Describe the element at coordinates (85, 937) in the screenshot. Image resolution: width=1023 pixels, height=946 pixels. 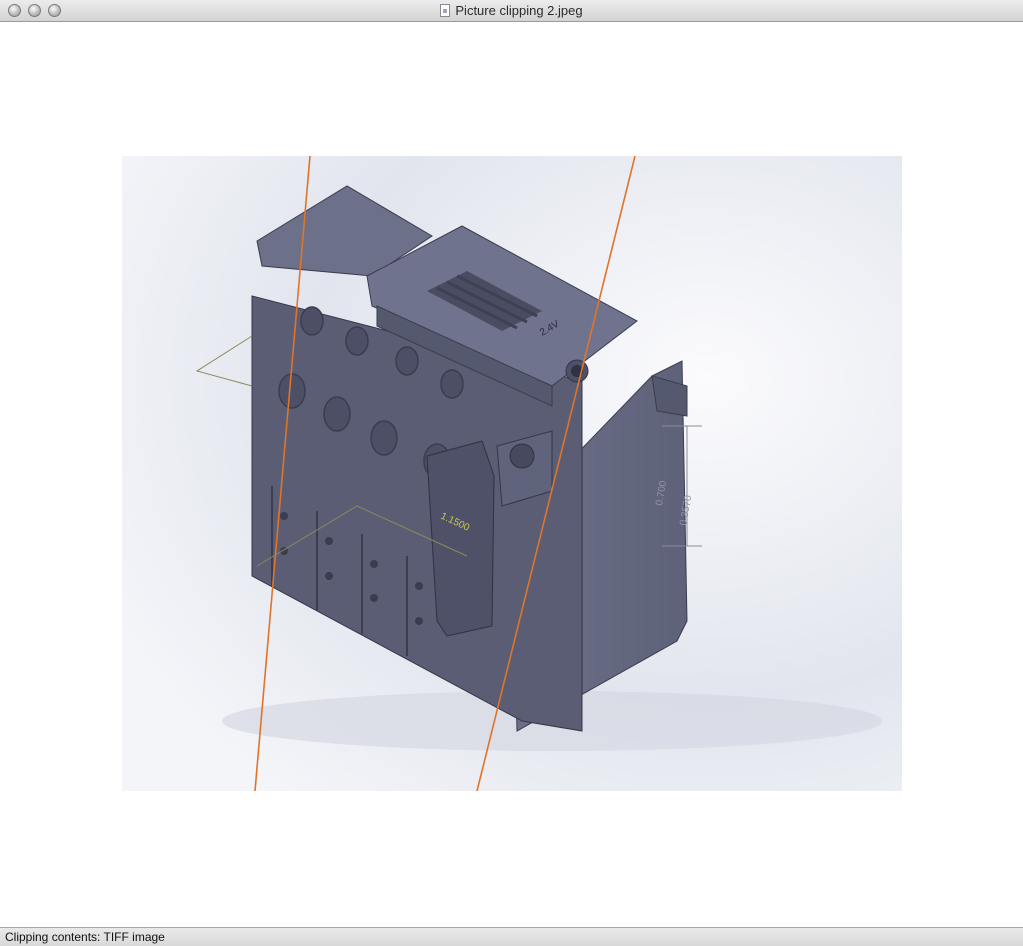
I see `status-text: Clipping contents: TIFF image` at that location.